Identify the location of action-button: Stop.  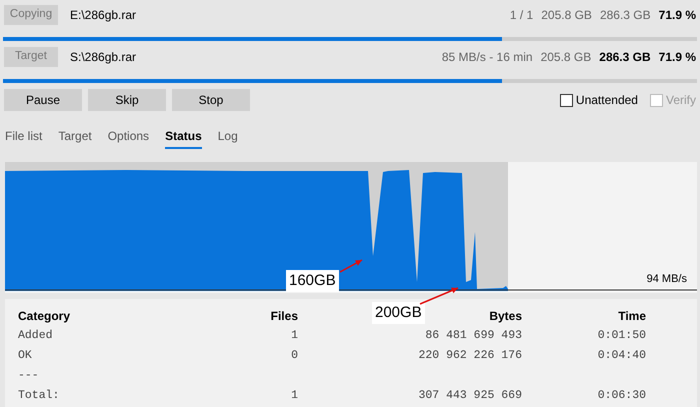
(211, 100).